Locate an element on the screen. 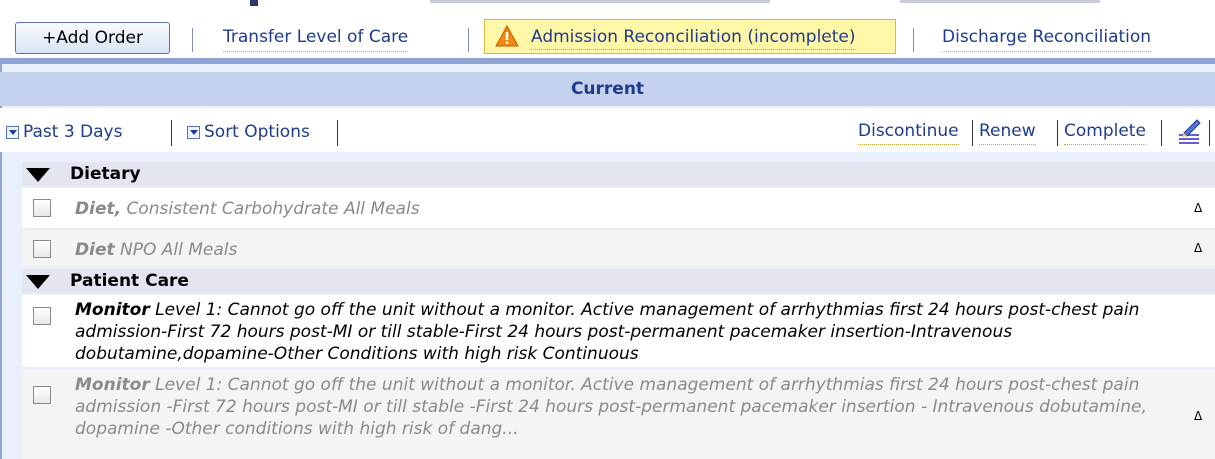 This screenshot has height=459, width=1215. past-3-days-dropdown: Past 3 Days is located at coordinates (64, 132).